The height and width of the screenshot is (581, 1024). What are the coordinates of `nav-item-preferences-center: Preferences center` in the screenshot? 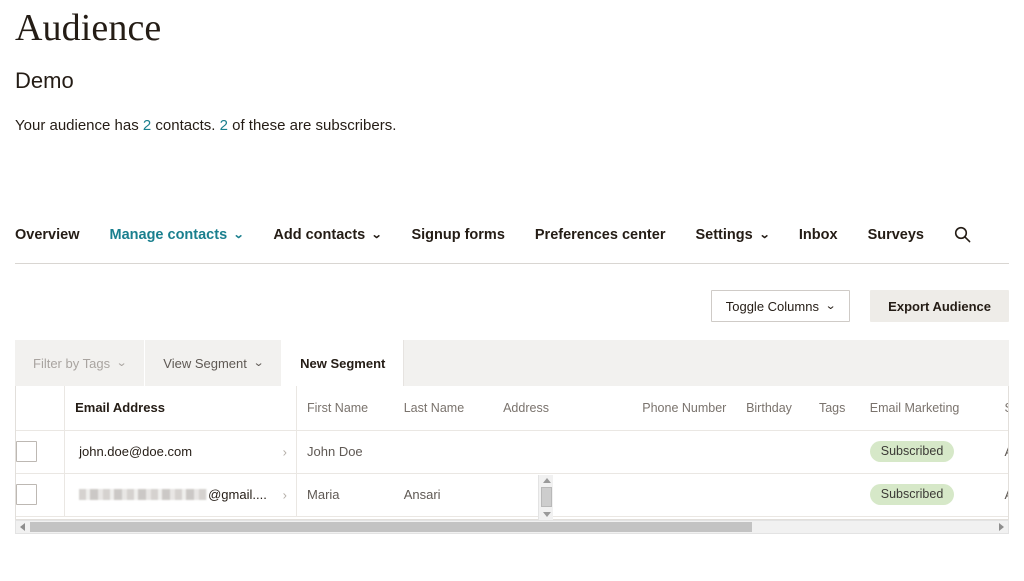 It's located at (600, 235).